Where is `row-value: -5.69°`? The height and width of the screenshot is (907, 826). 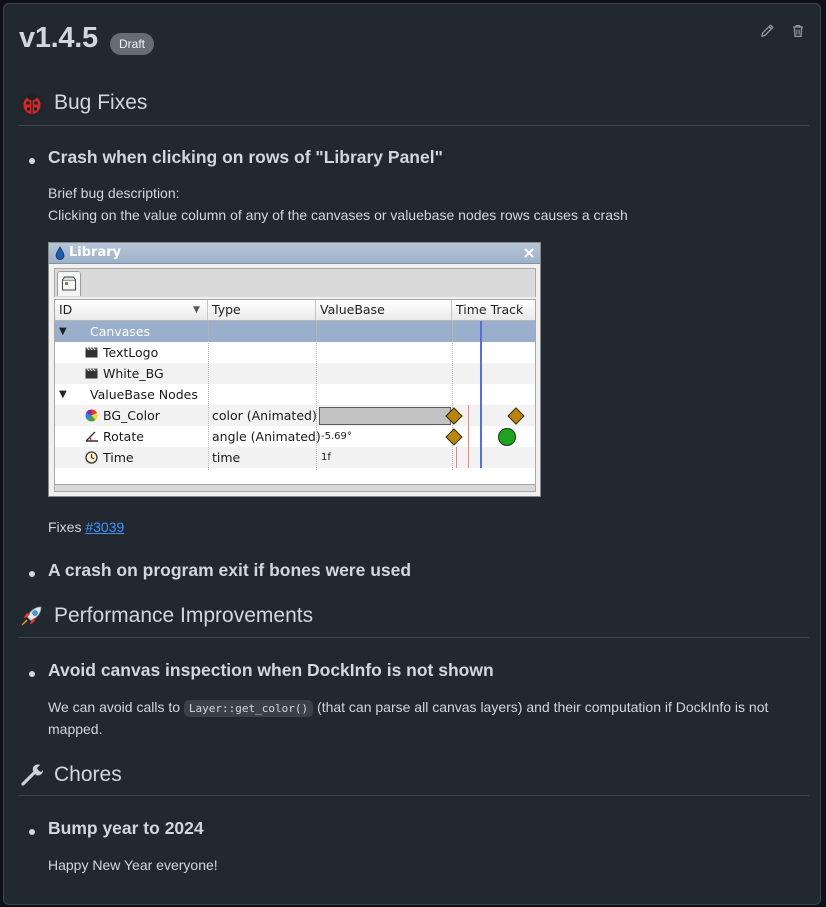 row-value: -5.69° is located at coordinates (336, 436).